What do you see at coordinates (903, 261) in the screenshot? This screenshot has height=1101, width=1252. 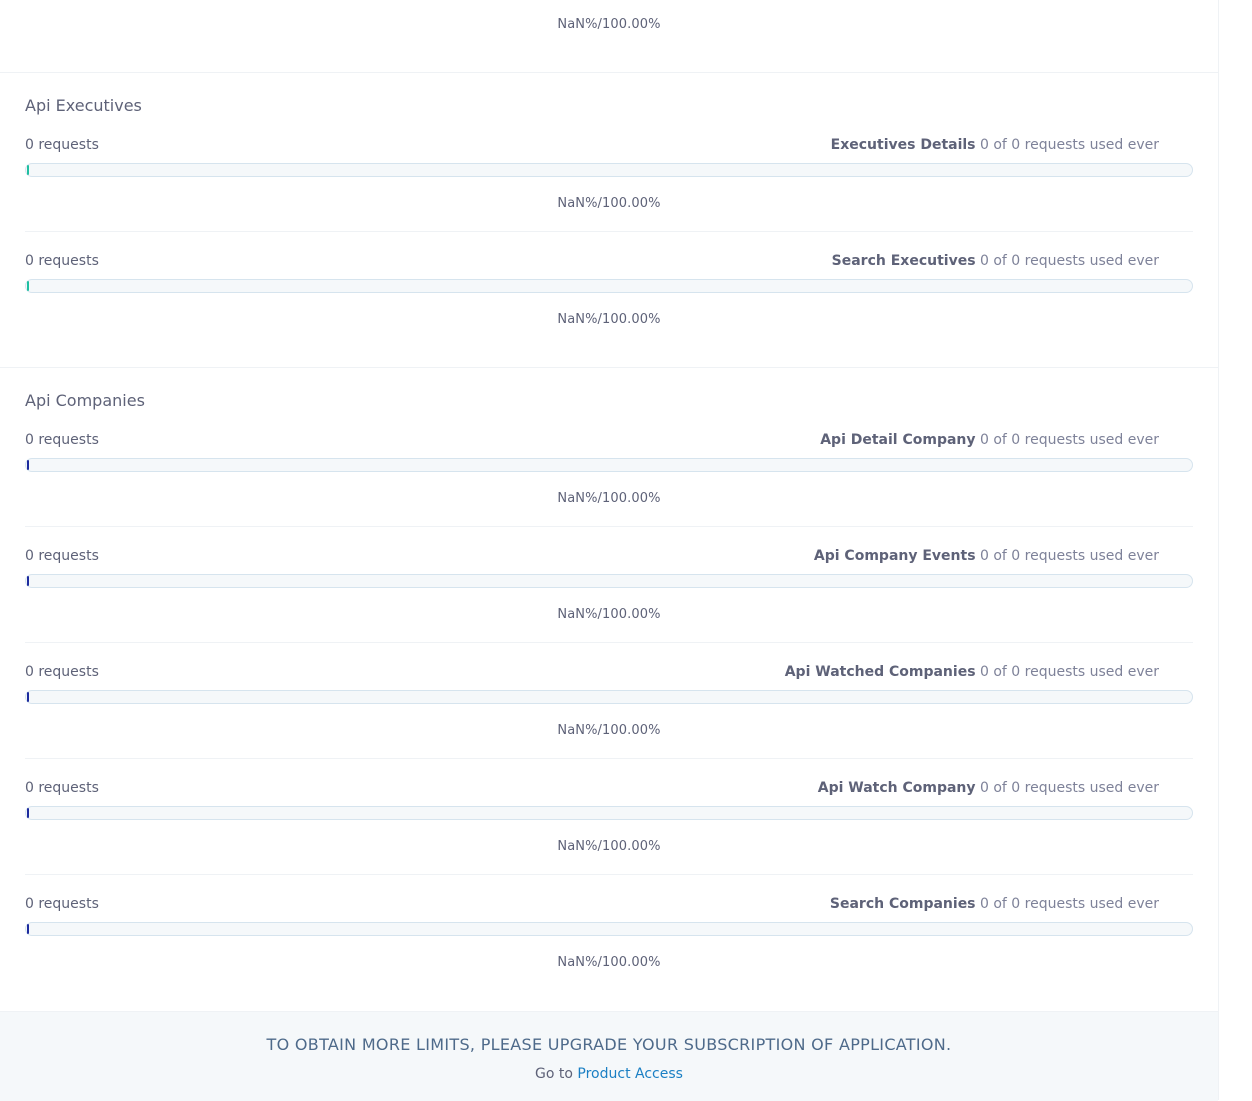 I see `endpoint-name: Search Executives` at bounding box center [903, 261].